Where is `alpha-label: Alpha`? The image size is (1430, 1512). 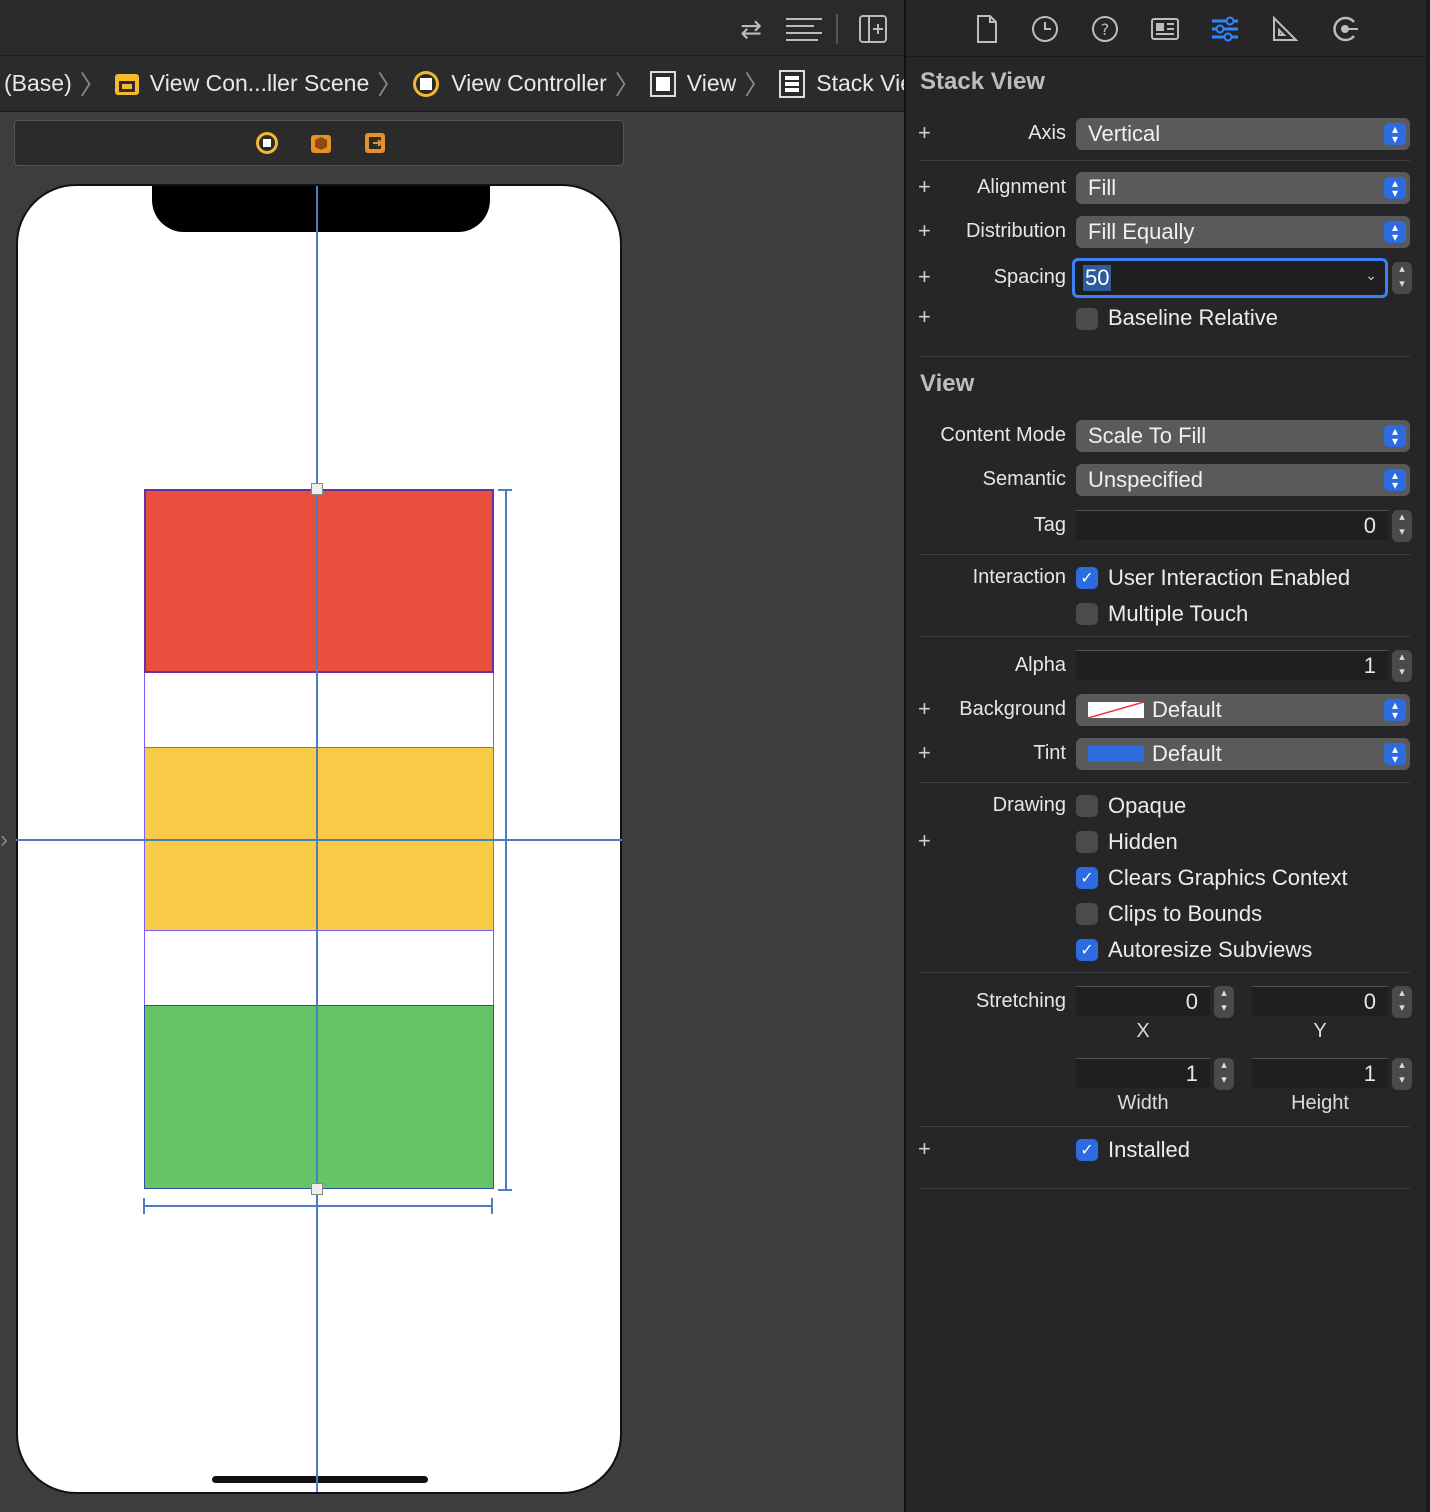
alpha-label: Alpha is located at coordinates (1040, 665).